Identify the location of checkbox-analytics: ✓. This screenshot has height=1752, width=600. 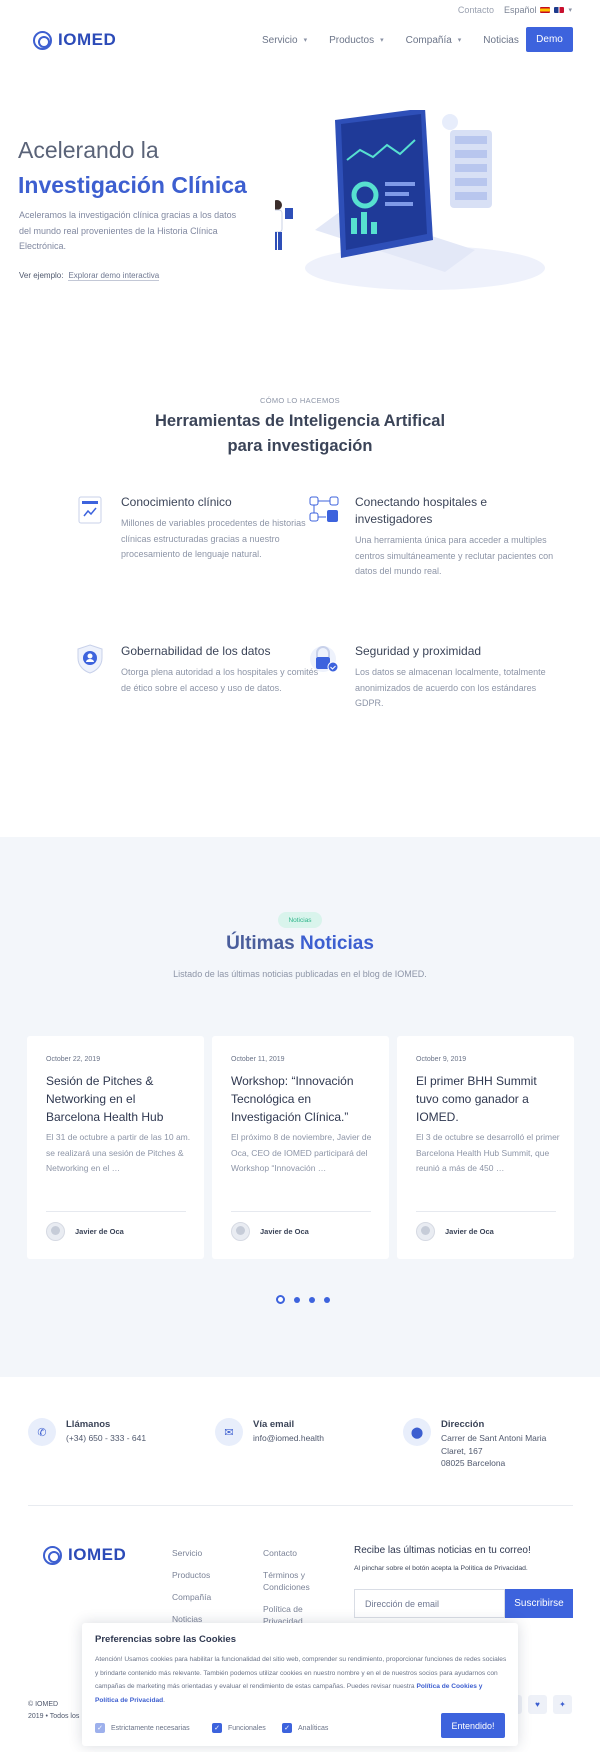
(287, 1728).